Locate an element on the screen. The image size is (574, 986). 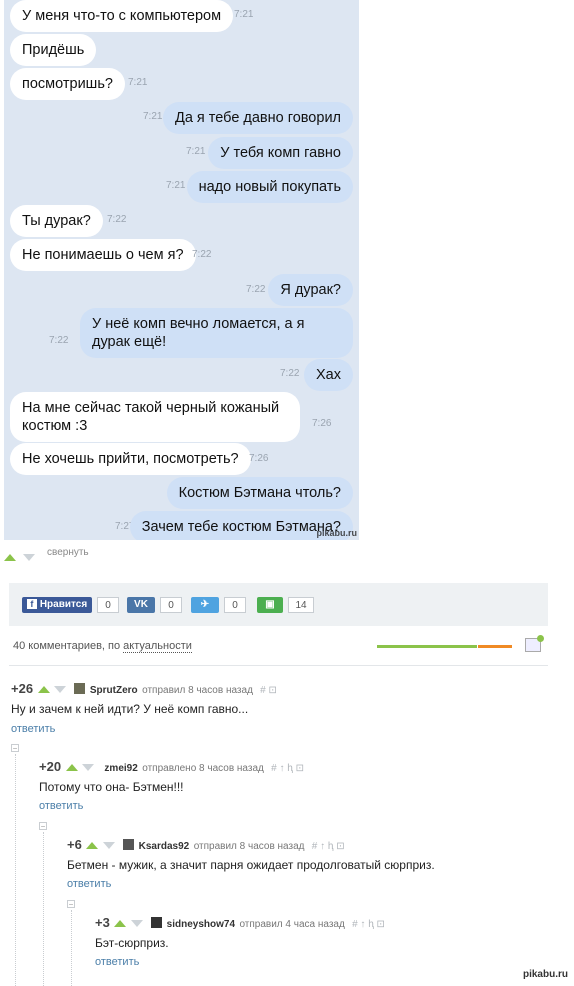
comment-score: +3 is located at coordinates (102, 922).